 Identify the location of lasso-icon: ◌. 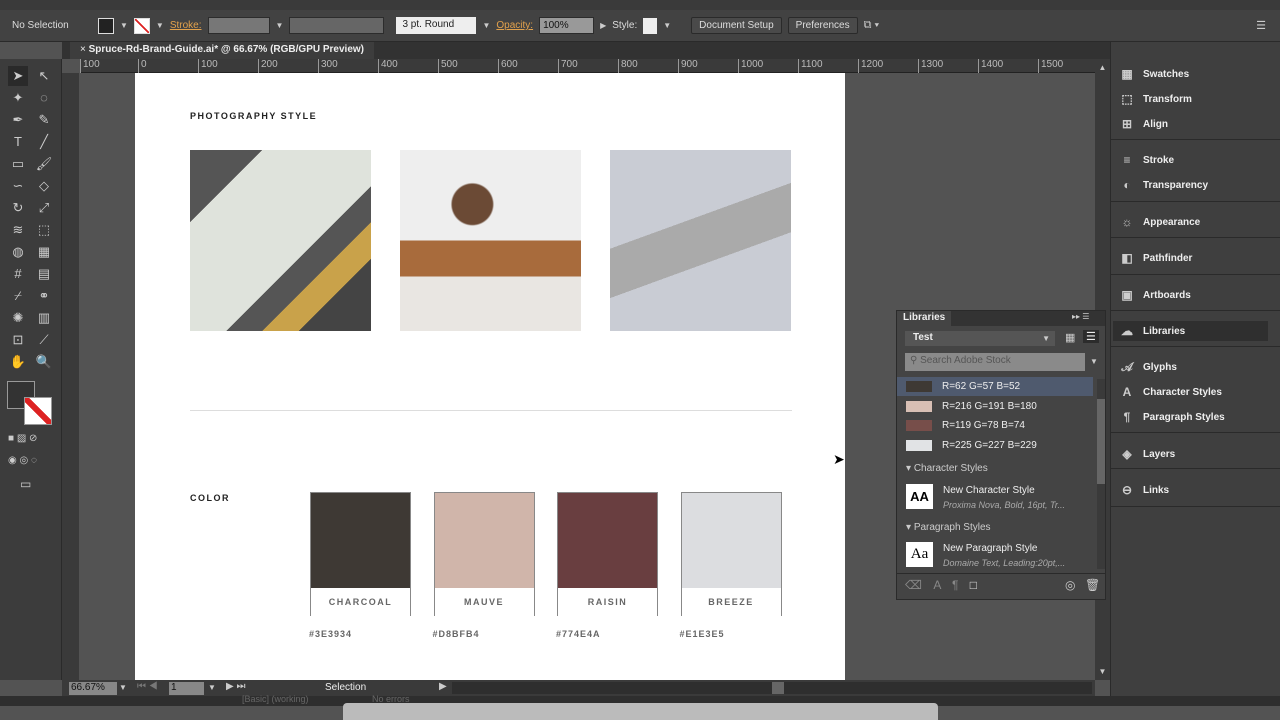
(44, 98).